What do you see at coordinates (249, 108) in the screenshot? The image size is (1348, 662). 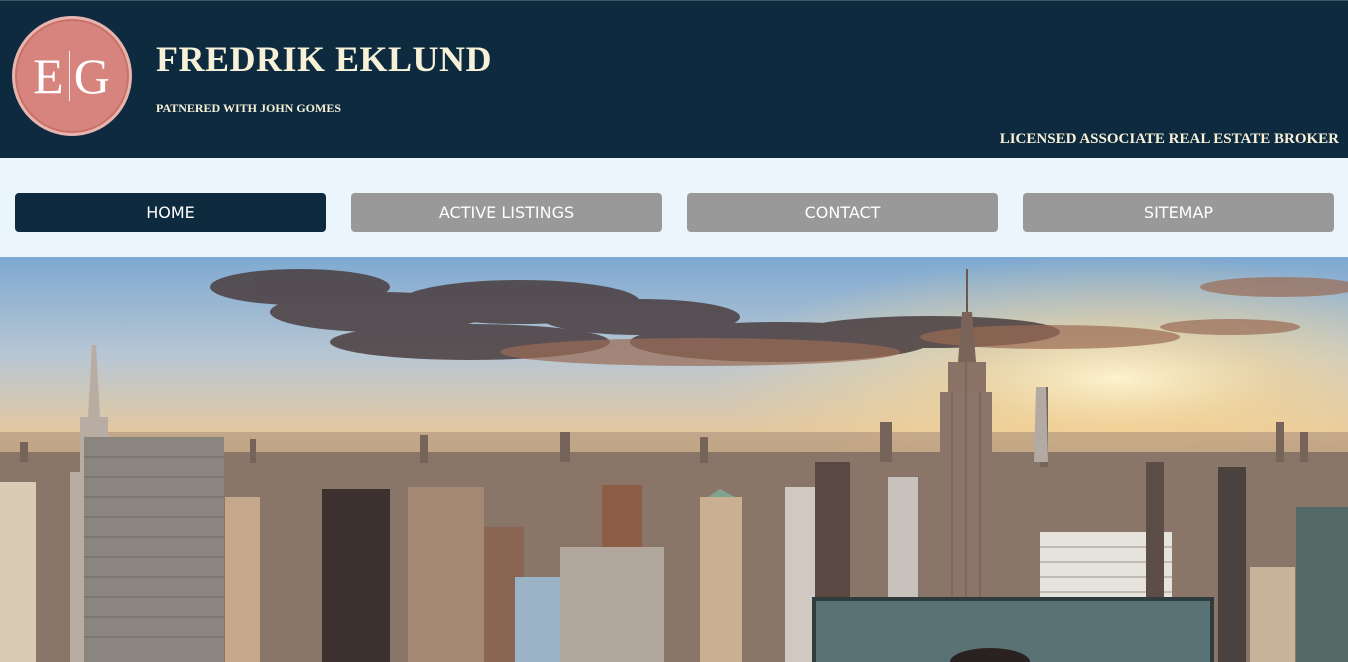 I see `site-subtitle: PATNERED WITH JOHN GOMES` at bounding box center [249, 108].